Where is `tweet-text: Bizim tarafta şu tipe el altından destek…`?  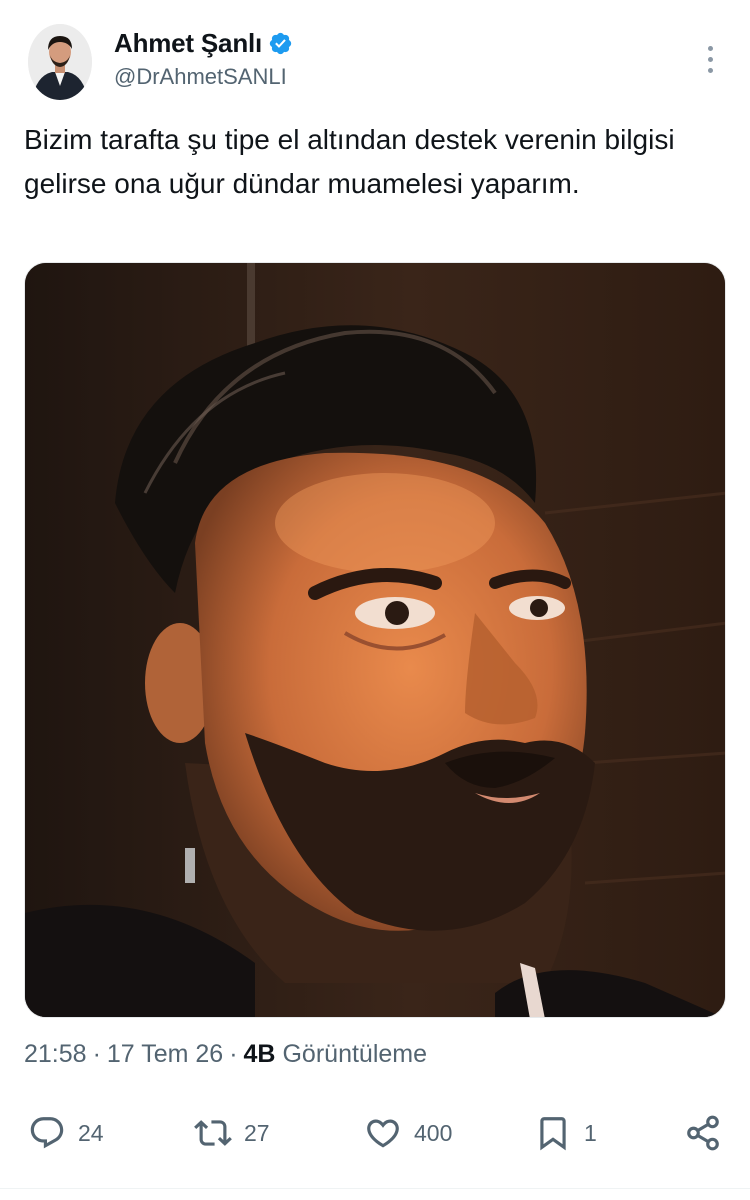 tweet-text: Bizim tarafta şu tipe el altından destek… is located at coordinates (349, 161).